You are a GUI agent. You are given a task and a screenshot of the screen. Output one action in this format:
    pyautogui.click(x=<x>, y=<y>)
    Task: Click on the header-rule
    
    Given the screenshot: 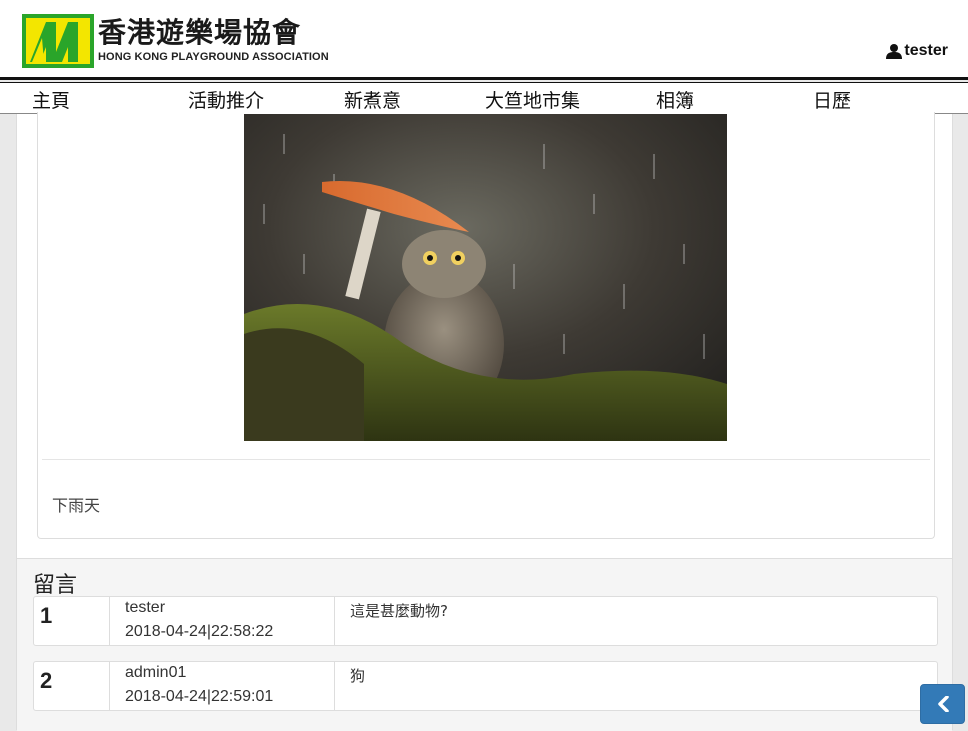 What is the action you would take?
    pyautogui.click(x=484, y=78)
    